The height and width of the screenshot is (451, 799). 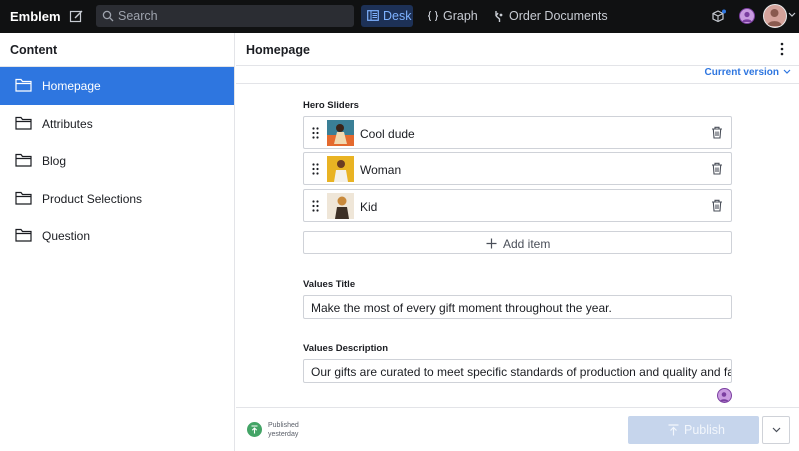 I want to click on slider-item-kid: Kid, so click(x=517, y=205).